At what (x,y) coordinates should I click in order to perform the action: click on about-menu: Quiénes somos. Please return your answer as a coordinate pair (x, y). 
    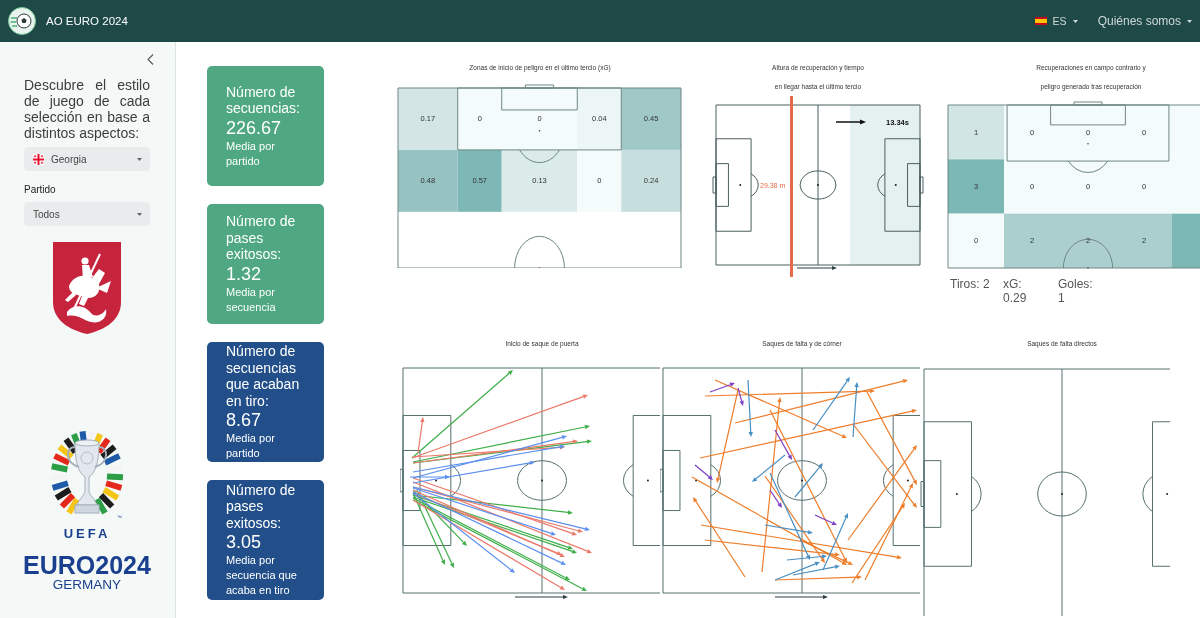
    Looking at the image, I should click on (1144, 21).